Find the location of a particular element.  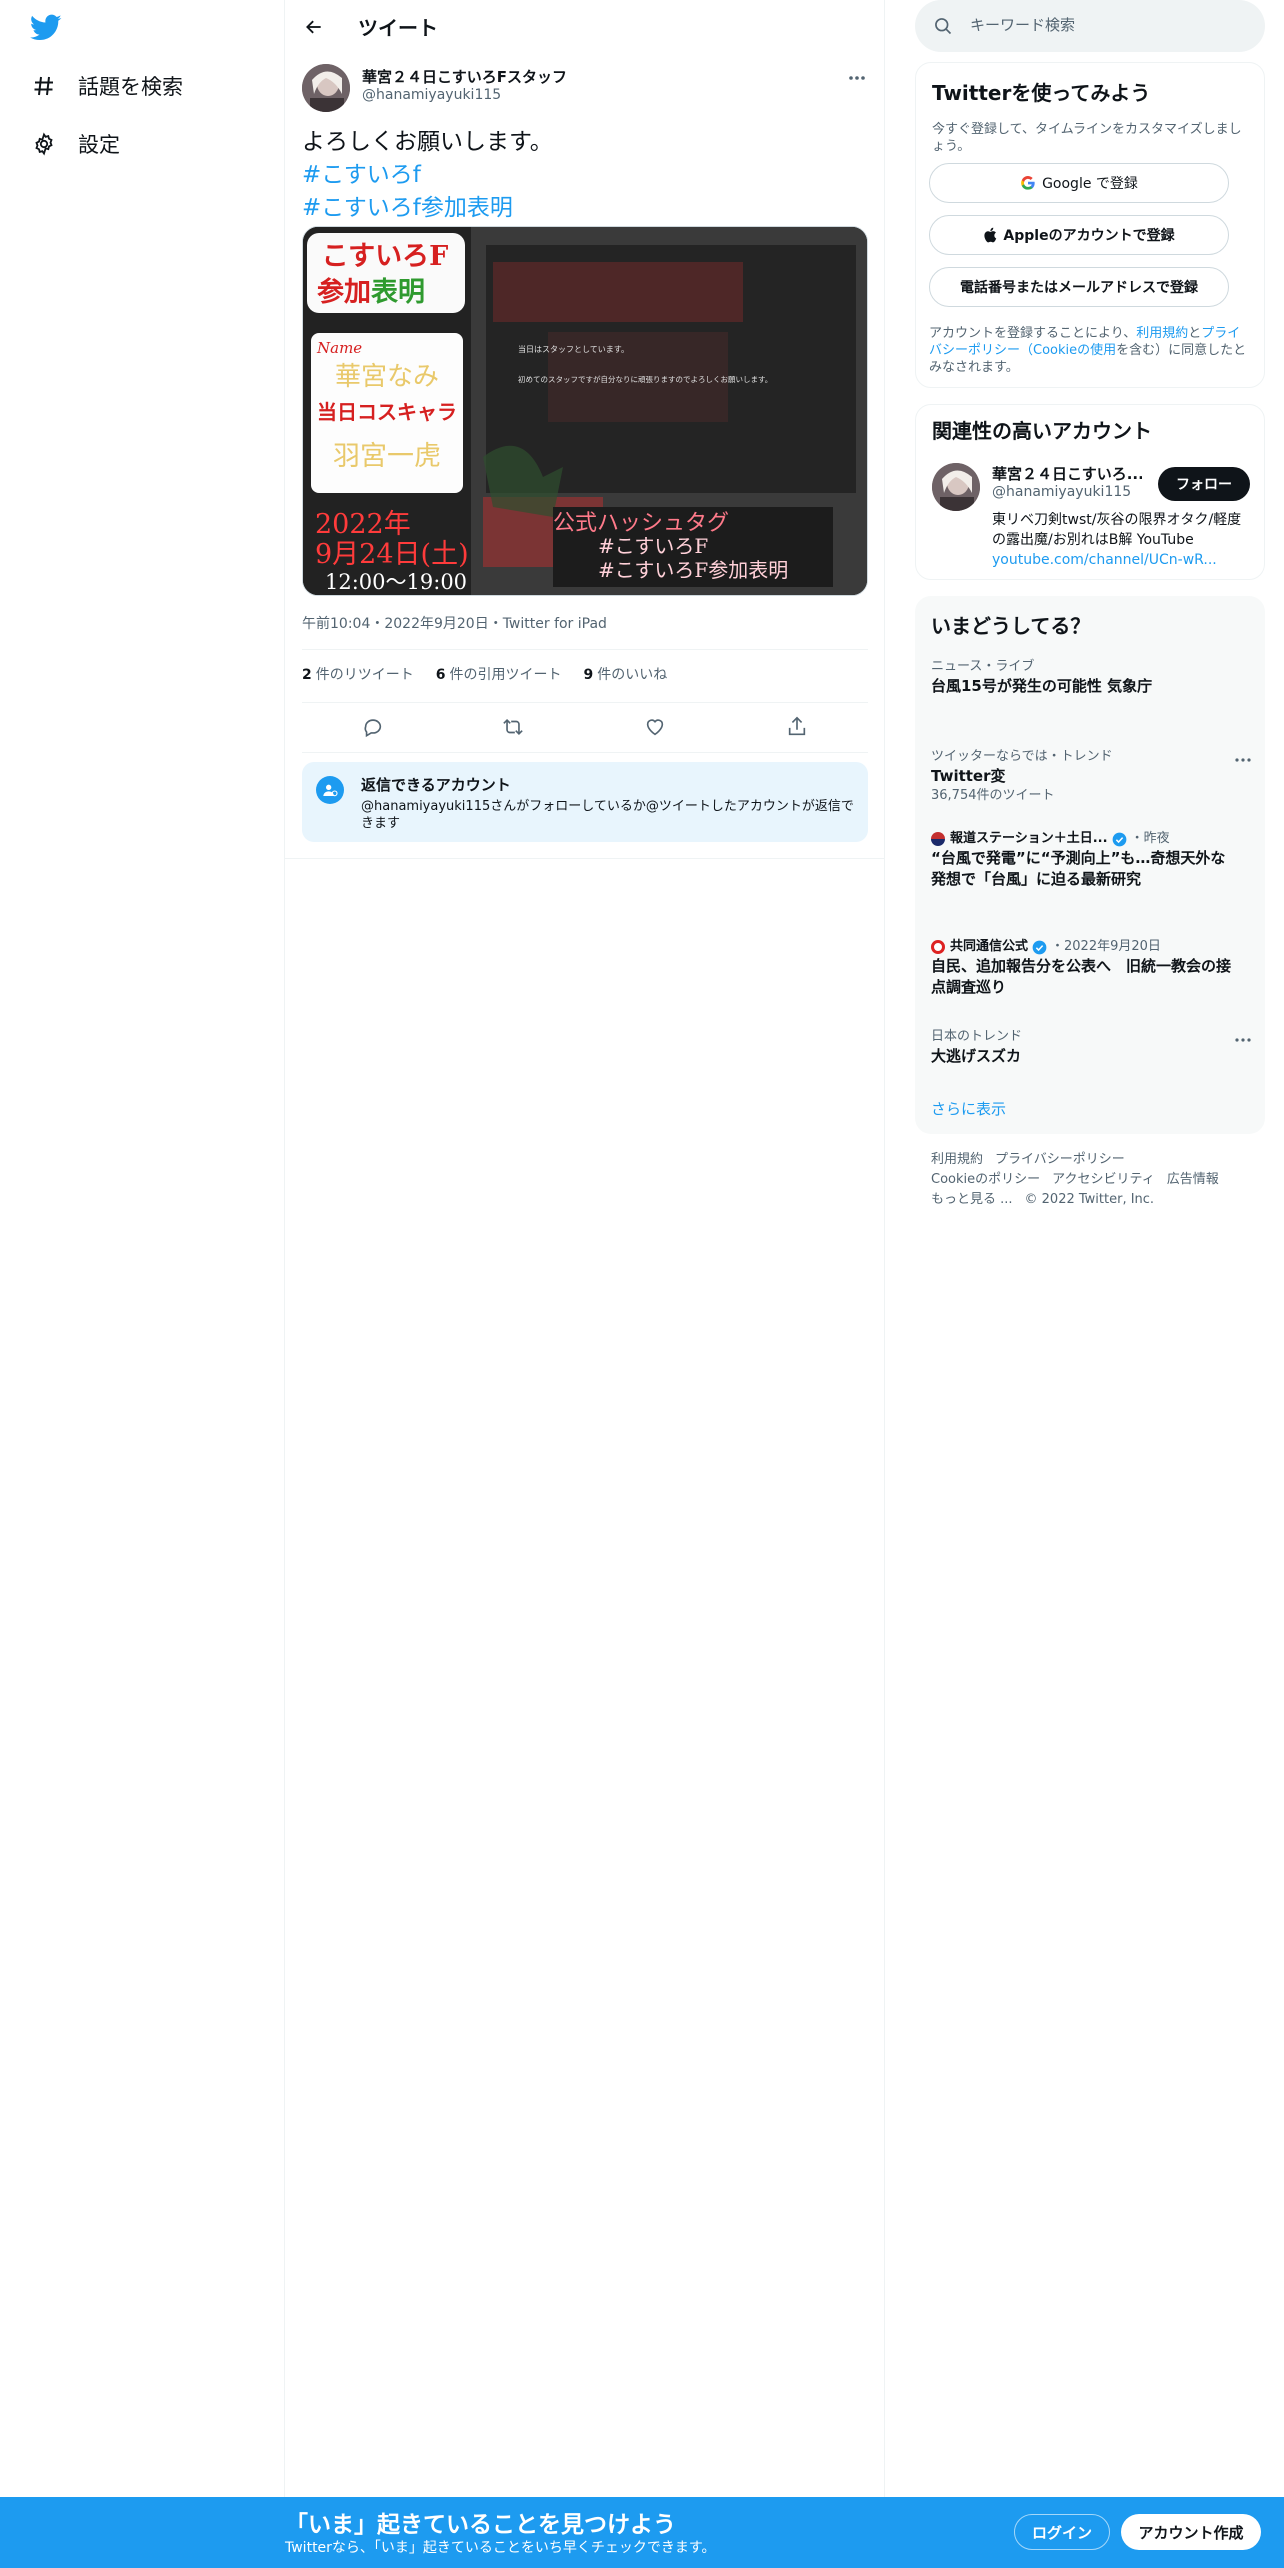

hashtag-link: #こすいろf参加表明 is located at coordinates (582, 208).